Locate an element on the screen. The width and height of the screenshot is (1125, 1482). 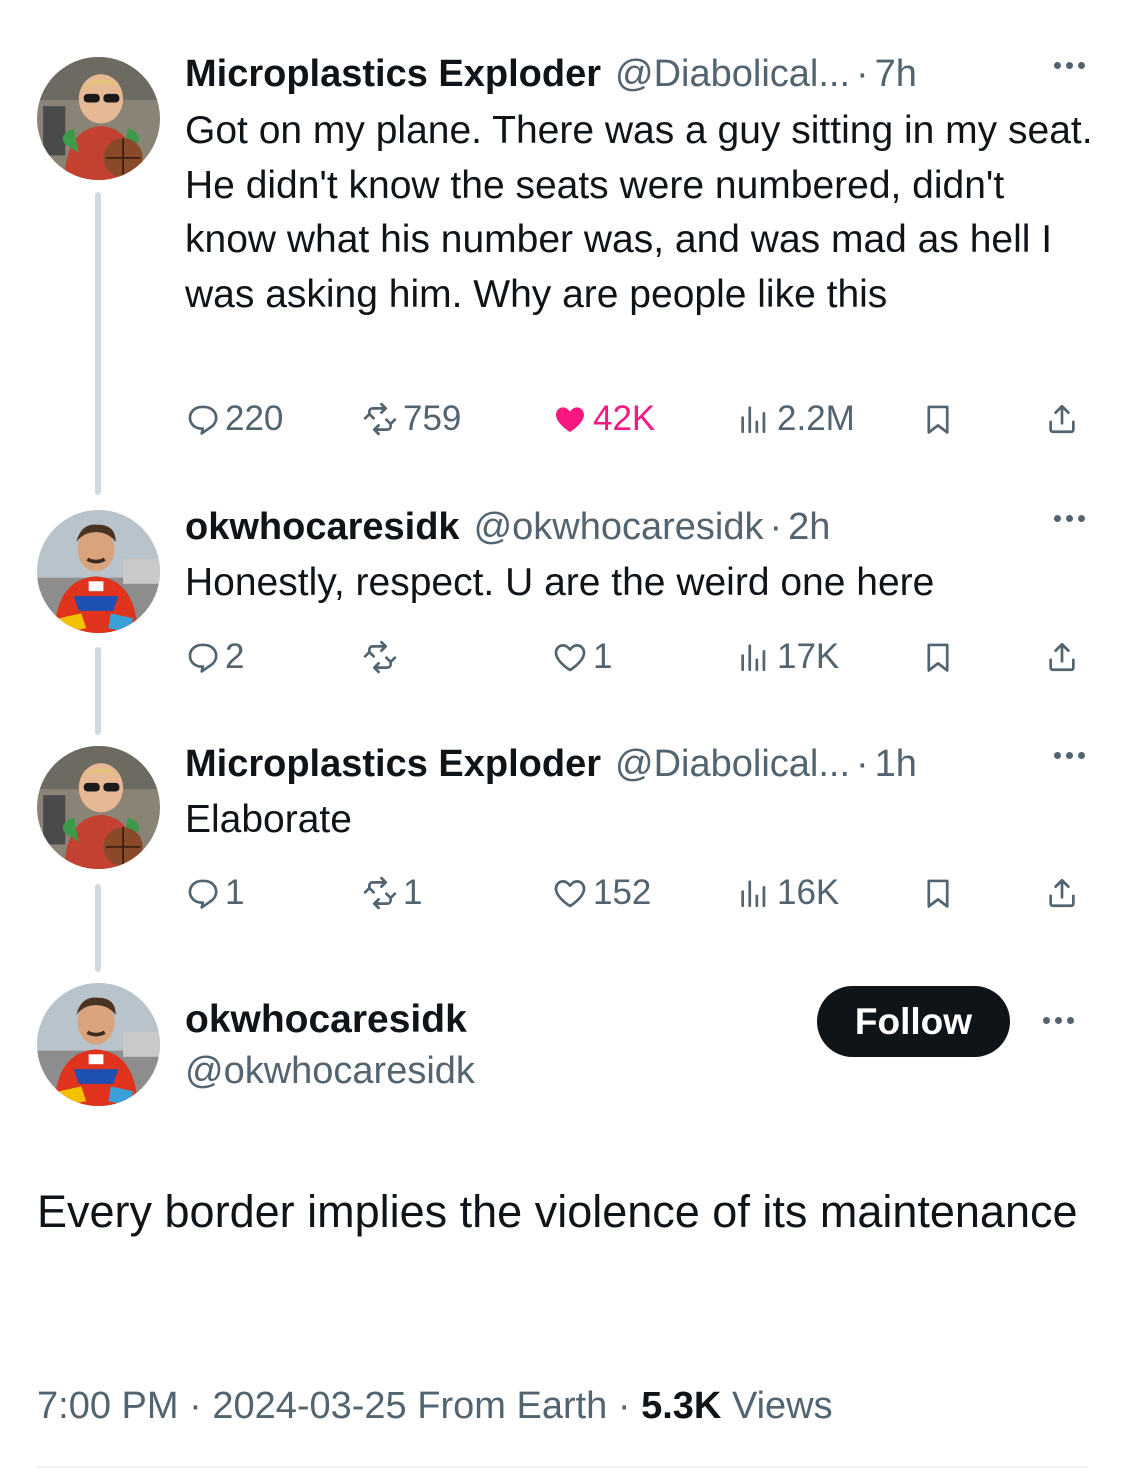
post-source: From Earth is located at coordinates (512, 1406).